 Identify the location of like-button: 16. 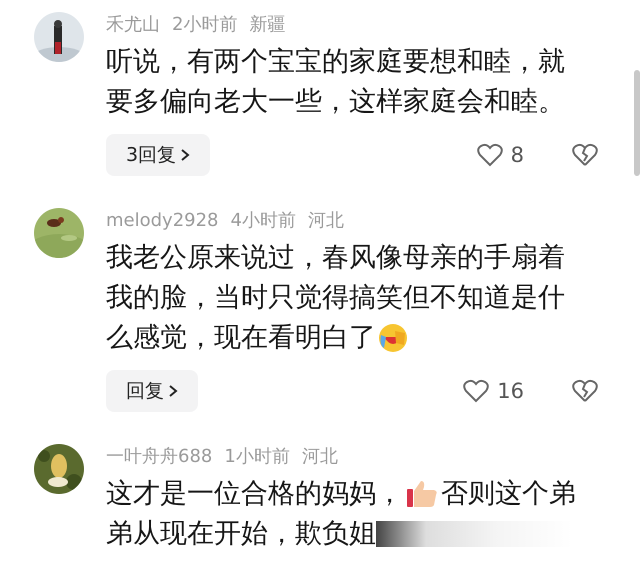
(493, 391).